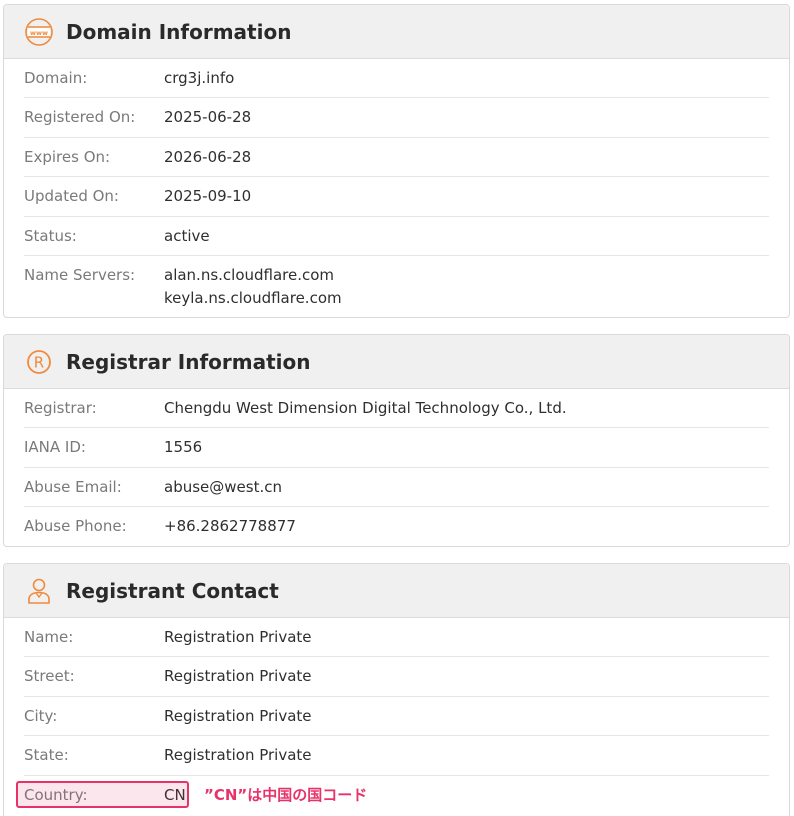  What do you see at coordinates (199, 78) in the screenshot?
I see `domain-value: crg3j.info` at bounding box center [199, 78].